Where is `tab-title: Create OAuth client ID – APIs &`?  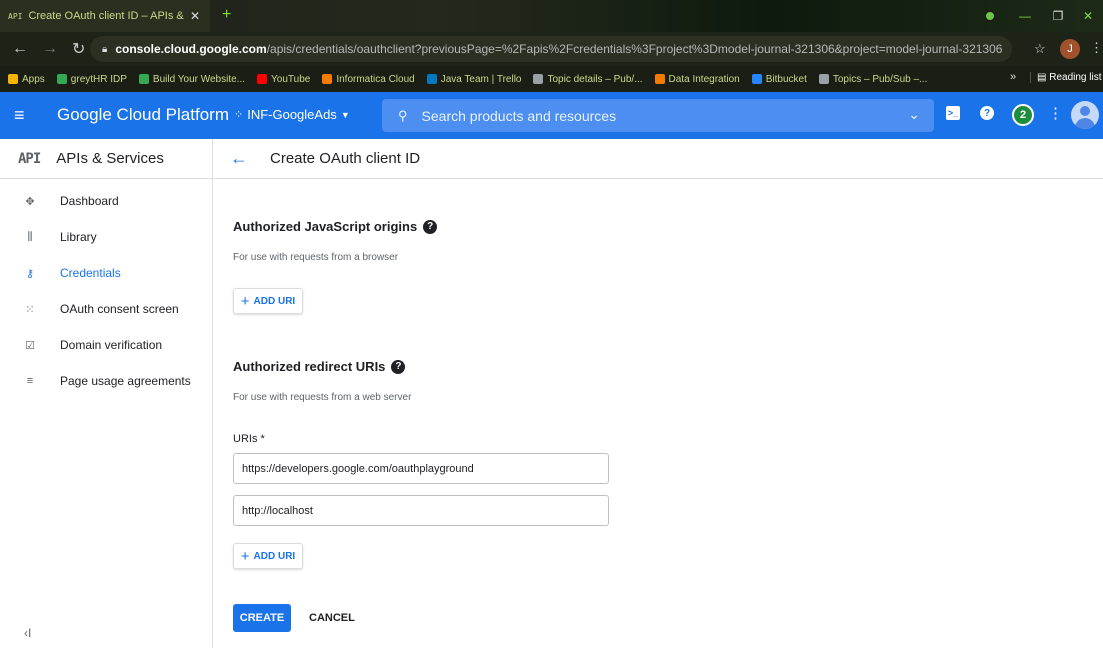
tab-title: Create OAuth client ID – APIs & is located at coordinates (106, 16).